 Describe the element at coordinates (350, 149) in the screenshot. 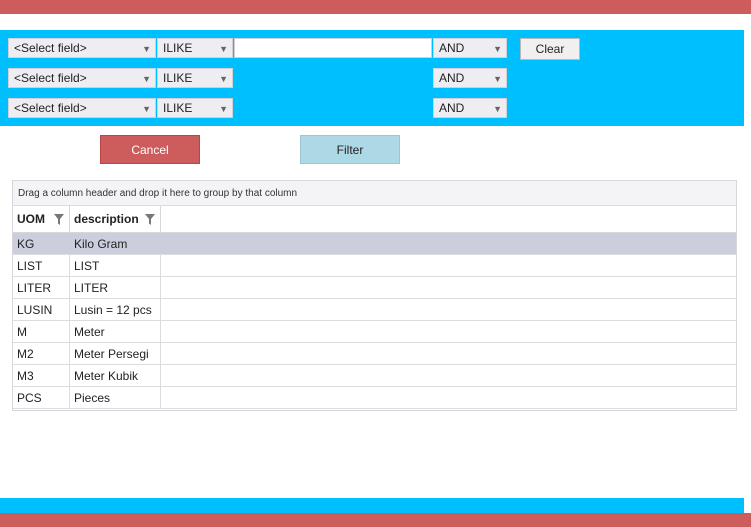

I see `filter-button: Filter` at that location.